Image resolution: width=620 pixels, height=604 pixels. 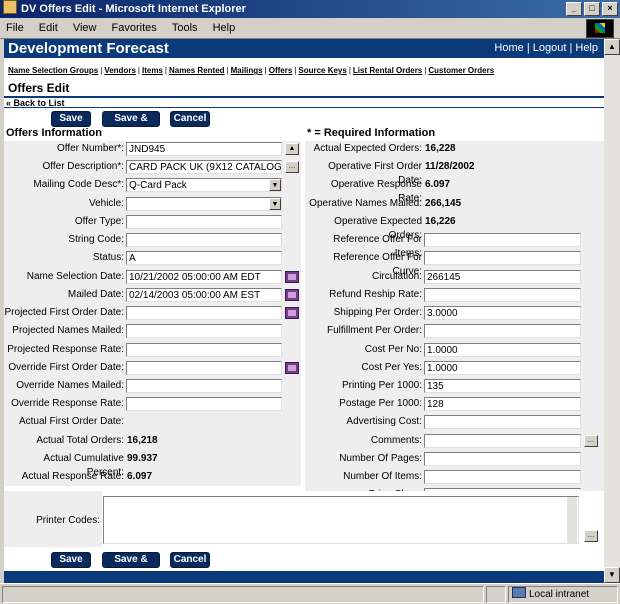 I want to click on printer-codes-textarea, so click(x=341, y=520).